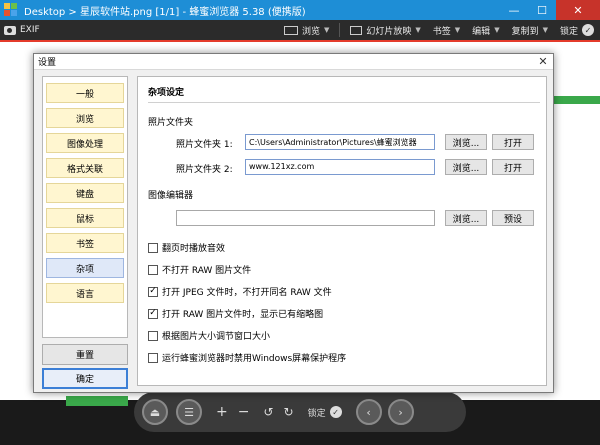 The width and height of the screenshot is (600, 445). What do you see at coordinates (204, 145) in the screenshot?
I see `photo-folder-1-label: 照片文件夹 1:` at bounding box center [204, 145].